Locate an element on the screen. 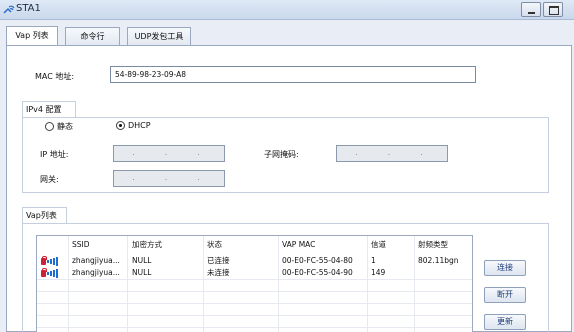 This screenshot has width=574, height=332. subnet-mask-field: . . . is located at coordinates (392, 153).